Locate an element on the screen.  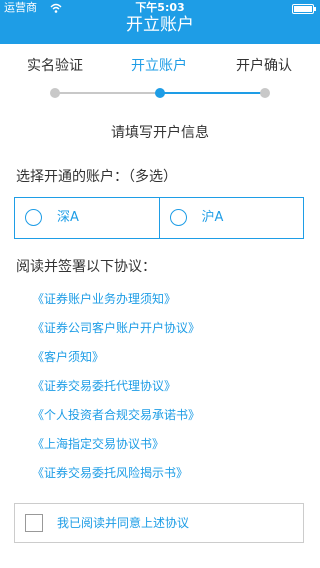
step-dot-open-account is located at coordinates (160, 93).